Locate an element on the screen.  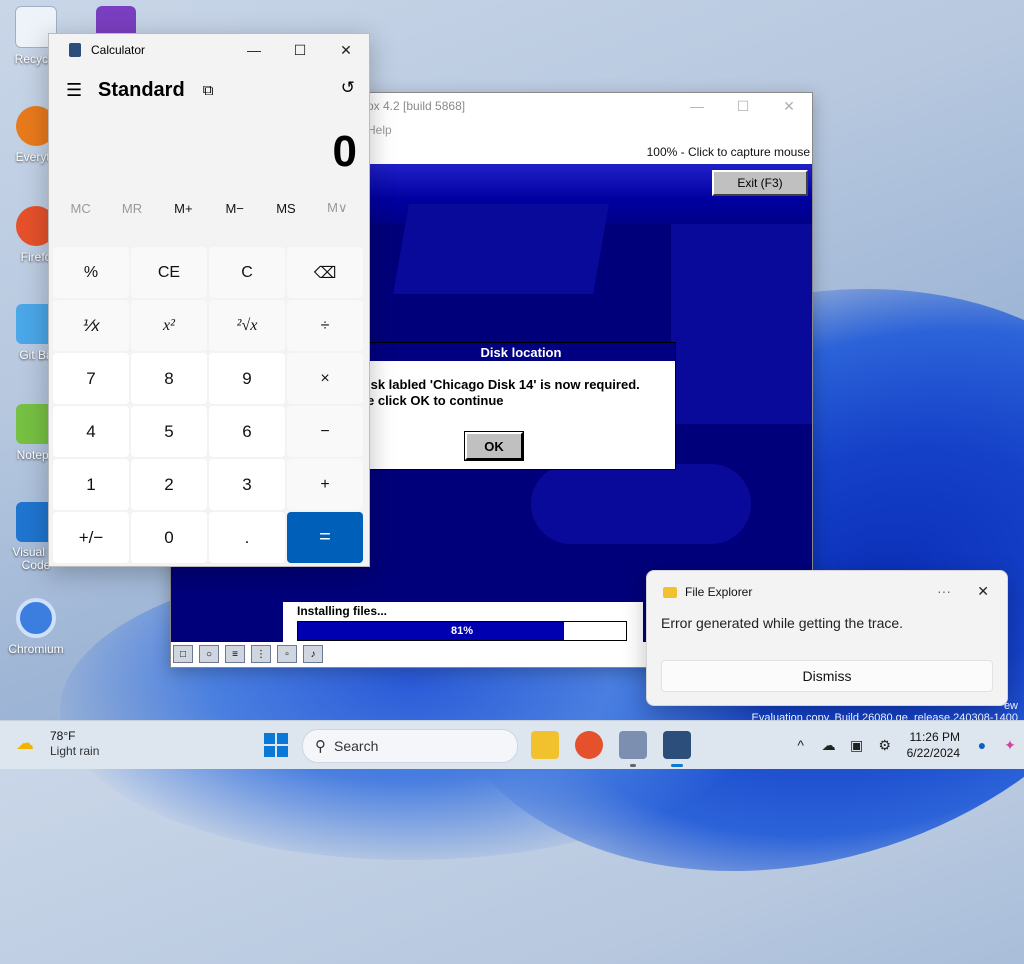
square-button: x² is located at coordinates (169, 325).